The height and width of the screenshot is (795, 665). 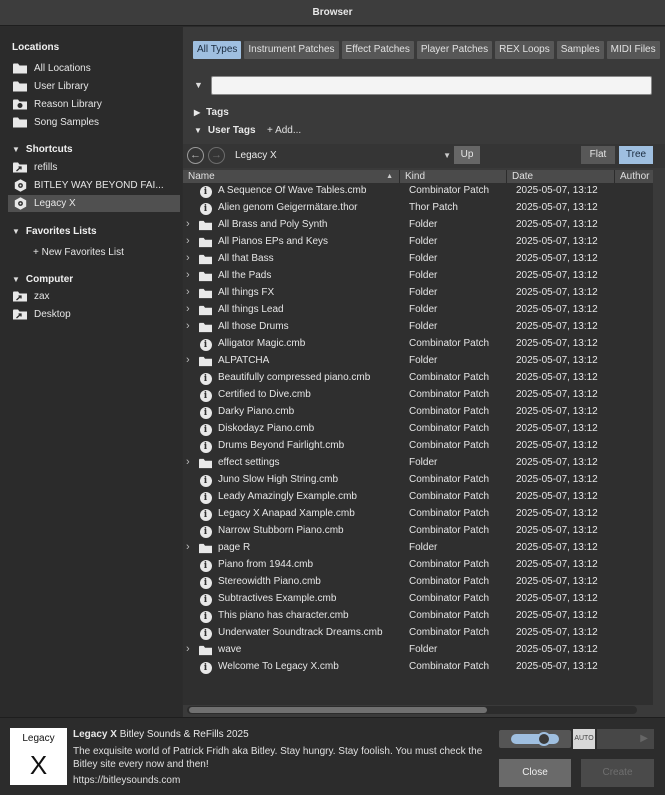 I want to click on sidebar-item-label: zax, so click(x=42, y=296).